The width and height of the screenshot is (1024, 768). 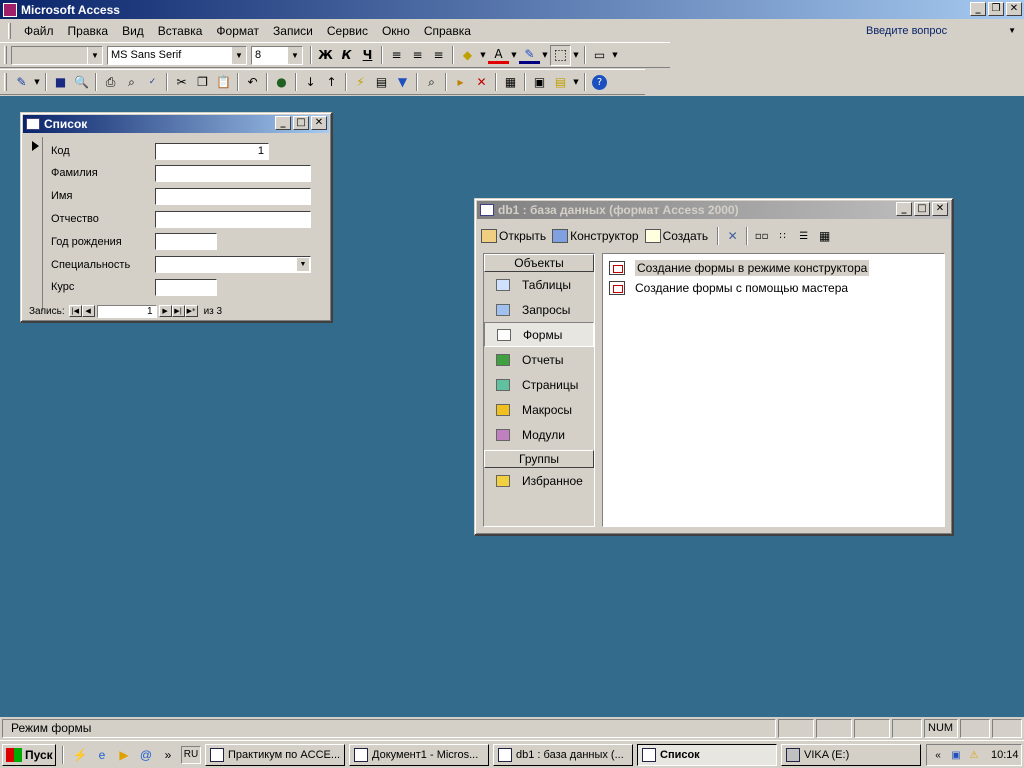 I want to click on next-record-button: ▶, so click(x=165, y=311).